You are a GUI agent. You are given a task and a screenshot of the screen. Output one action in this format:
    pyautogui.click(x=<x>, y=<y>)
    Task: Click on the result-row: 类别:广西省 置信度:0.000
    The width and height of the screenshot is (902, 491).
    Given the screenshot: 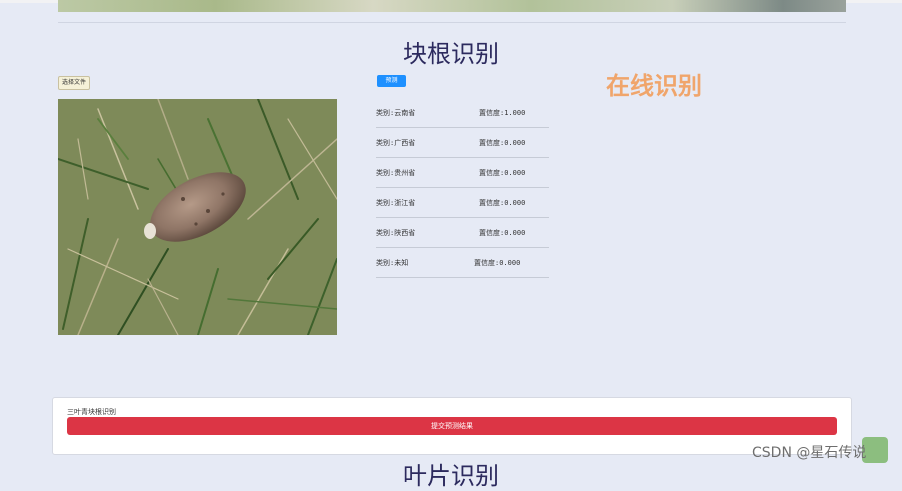 What is the action you would take?
    pyautogui.click(x=462, y=143)
    